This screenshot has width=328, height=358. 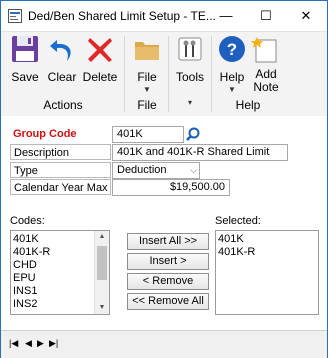 I want to click on group-label-actions: Actions, so click(x=63, y=105).